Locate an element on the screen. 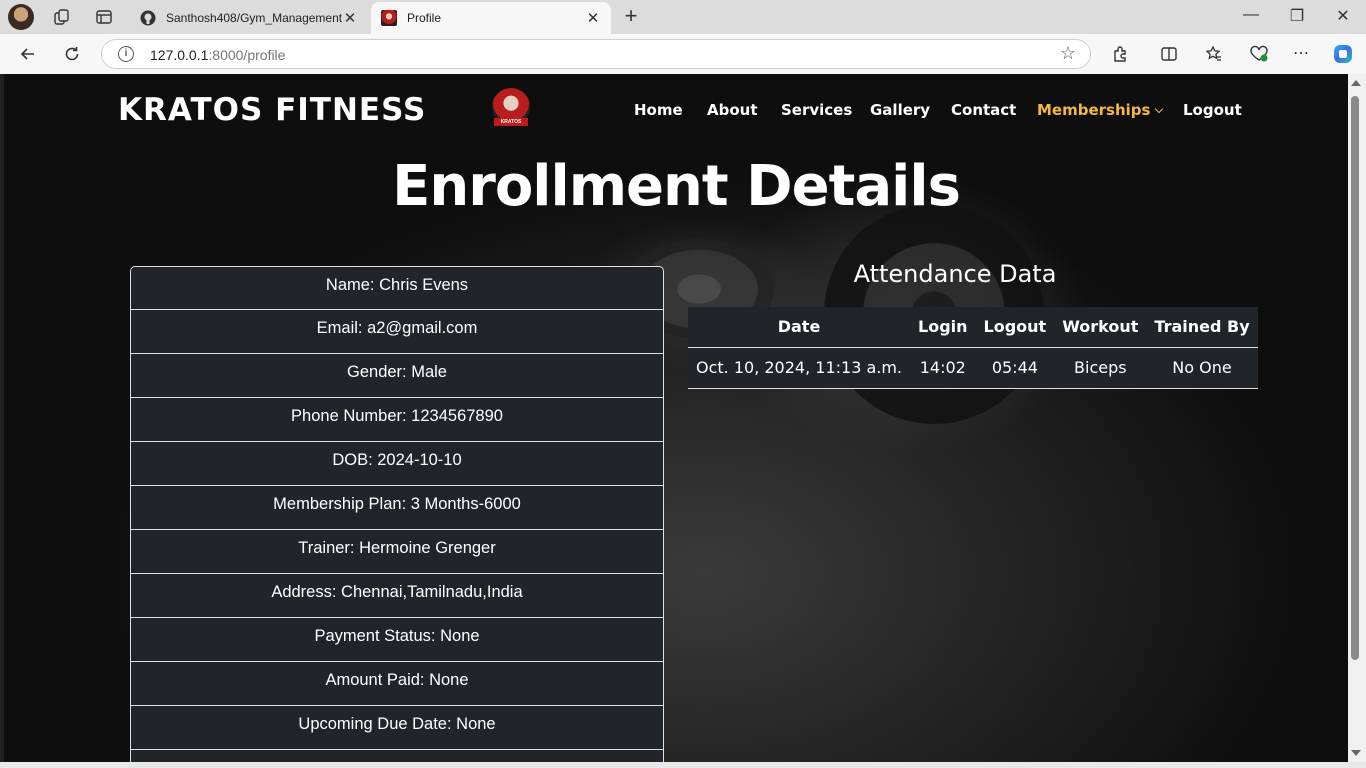 The image size is (1366, 768). extensions-icon is located at coordinates (1120, 54).